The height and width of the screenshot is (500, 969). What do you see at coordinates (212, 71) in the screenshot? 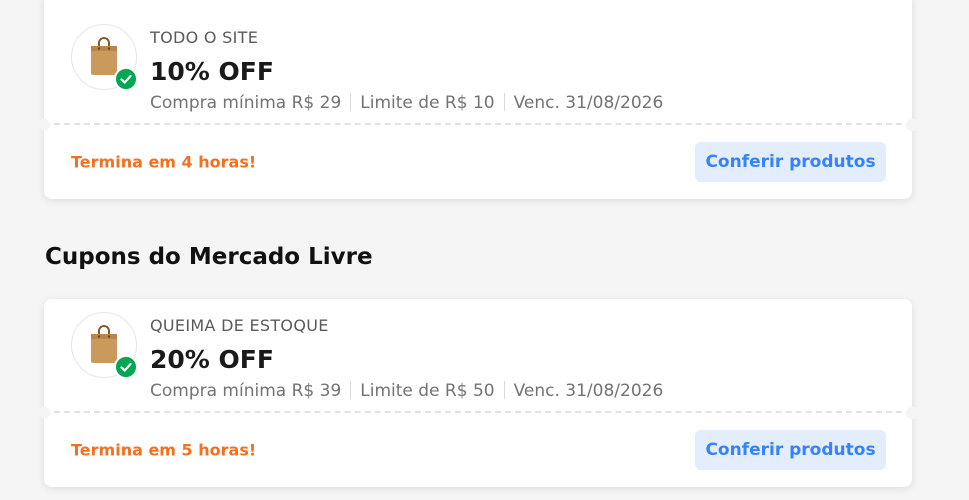
I see `coupon-discount: 10% OFF` at bounding box center [212, 71].